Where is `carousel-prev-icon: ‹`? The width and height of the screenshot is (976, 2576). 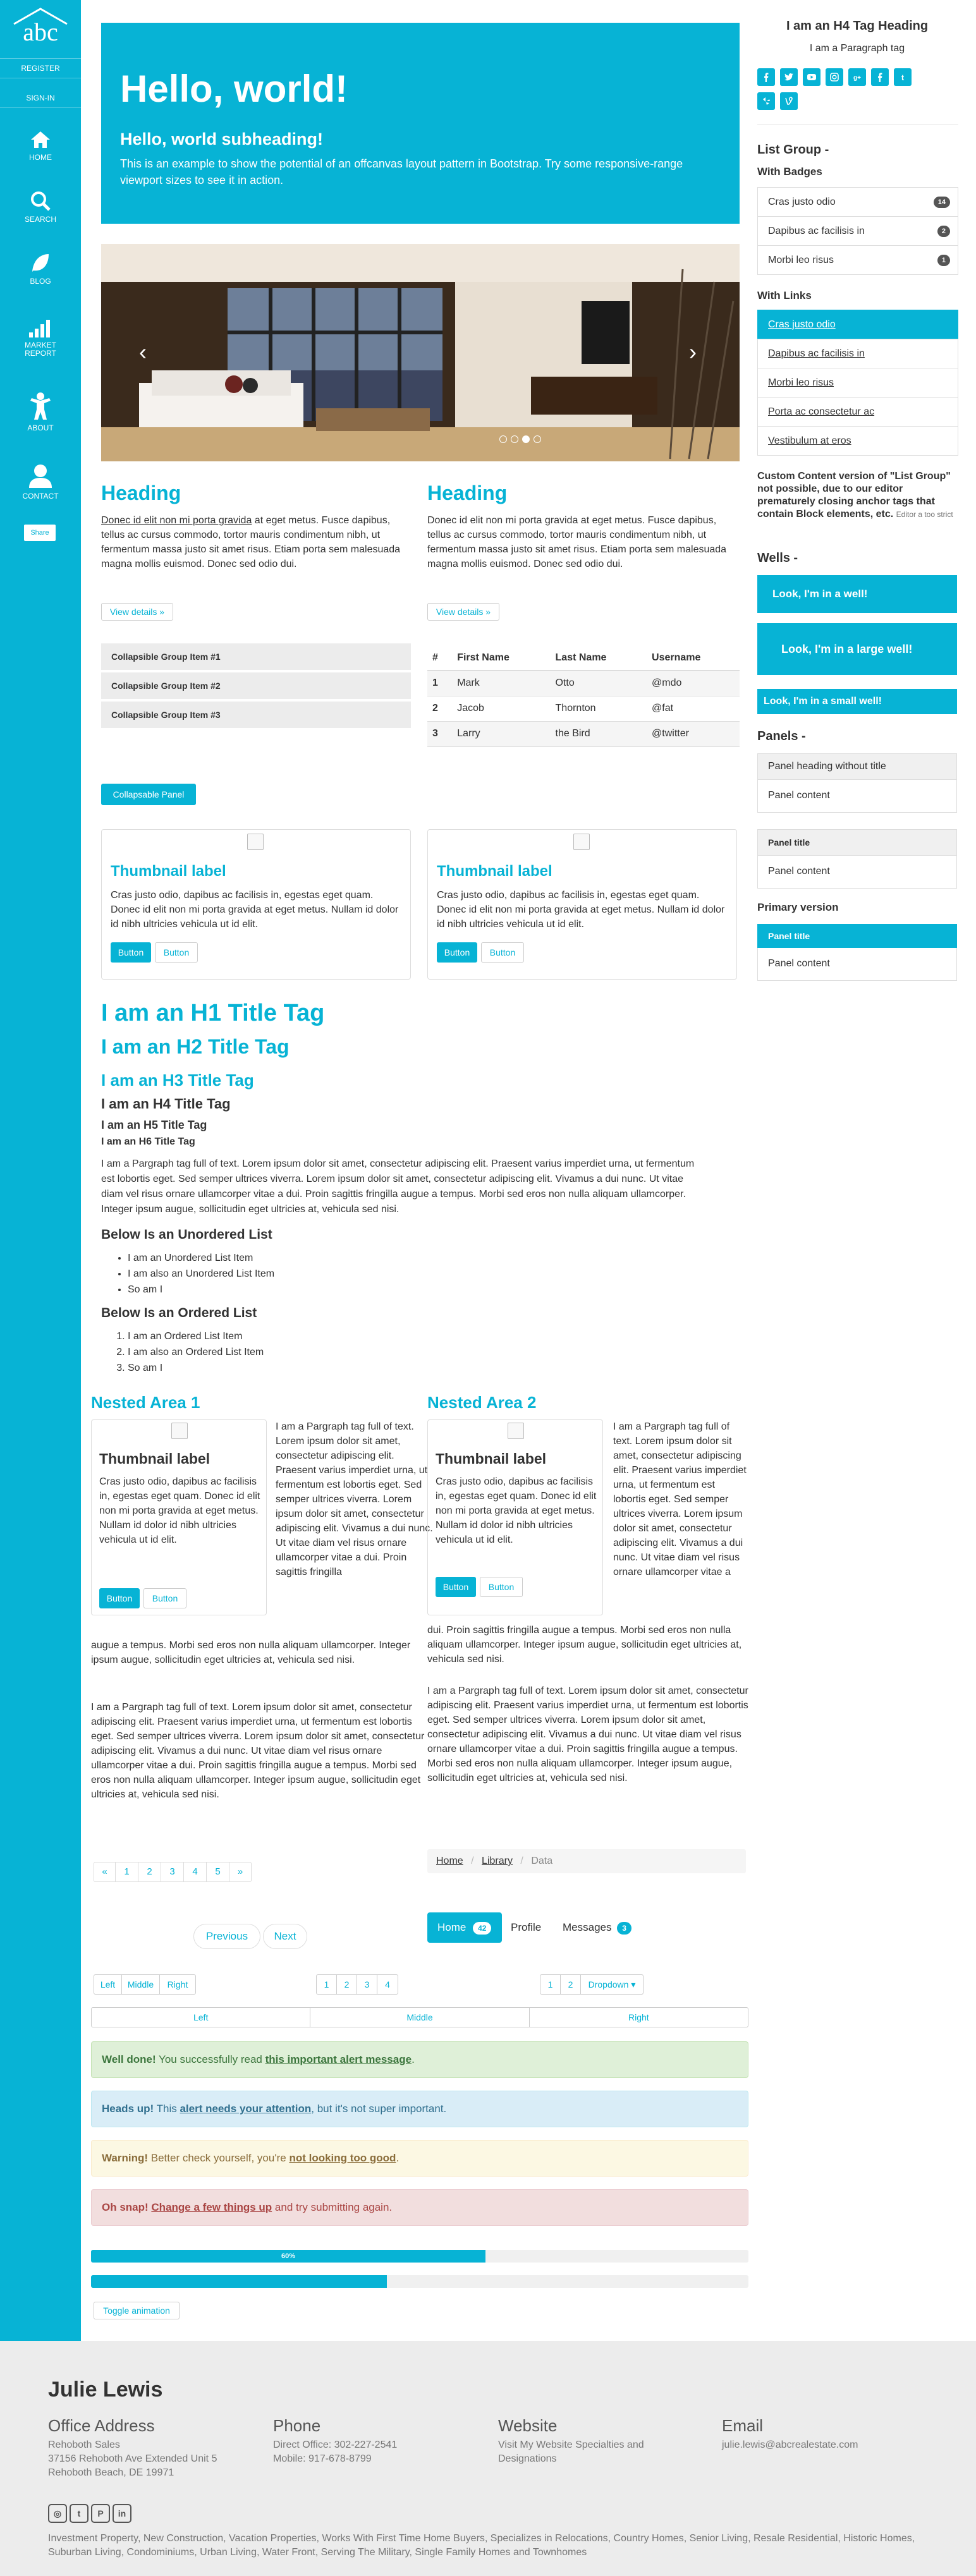 carousel-prev-icon: ‹ is located at coordinates (143, 352).